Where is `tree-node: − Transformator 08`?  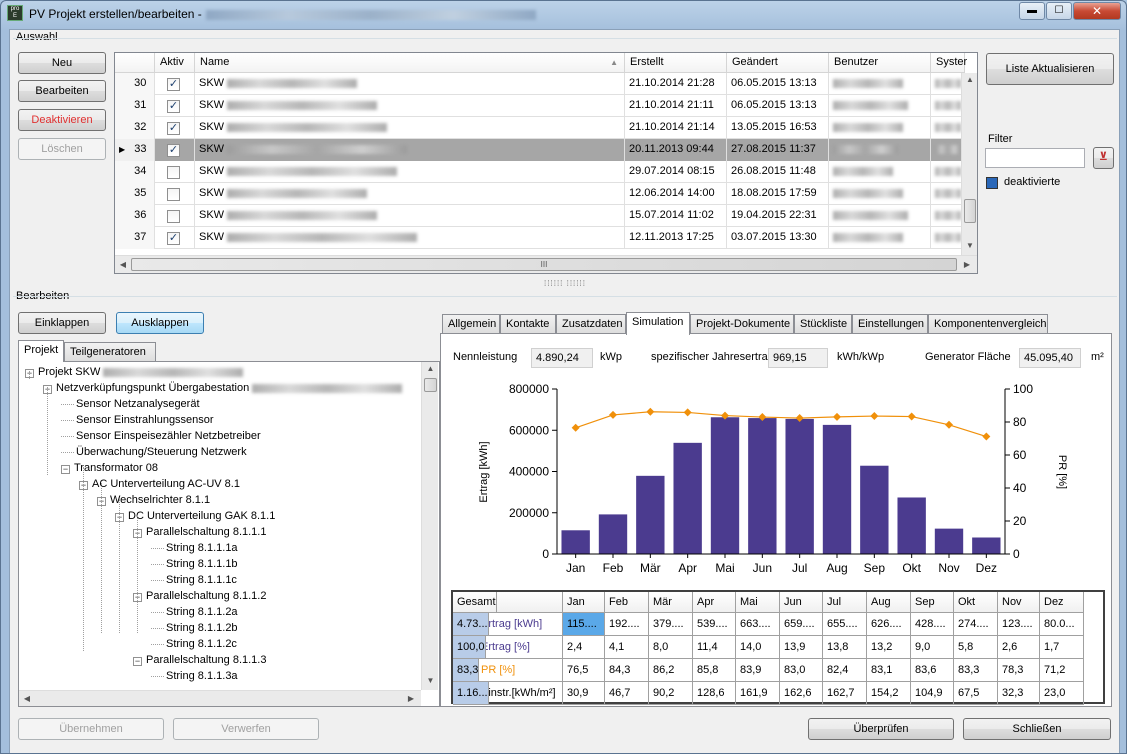 tree-node: − Transformator 08 is located at coordinates (109, 468).